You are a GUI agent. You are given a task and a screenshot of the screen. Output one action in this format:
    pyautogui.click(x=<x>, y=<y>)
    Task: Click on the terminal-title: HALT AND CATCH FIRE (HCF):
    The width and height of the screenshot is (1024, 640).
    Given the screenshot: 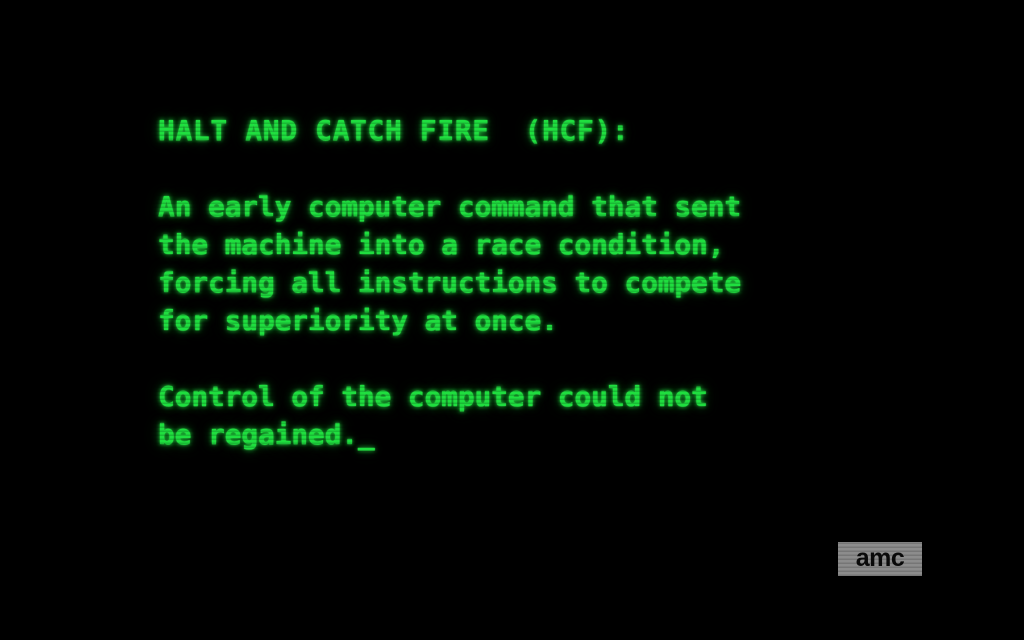 What is the action you would take?
    pyautogui.click(x=394, y=130)
    